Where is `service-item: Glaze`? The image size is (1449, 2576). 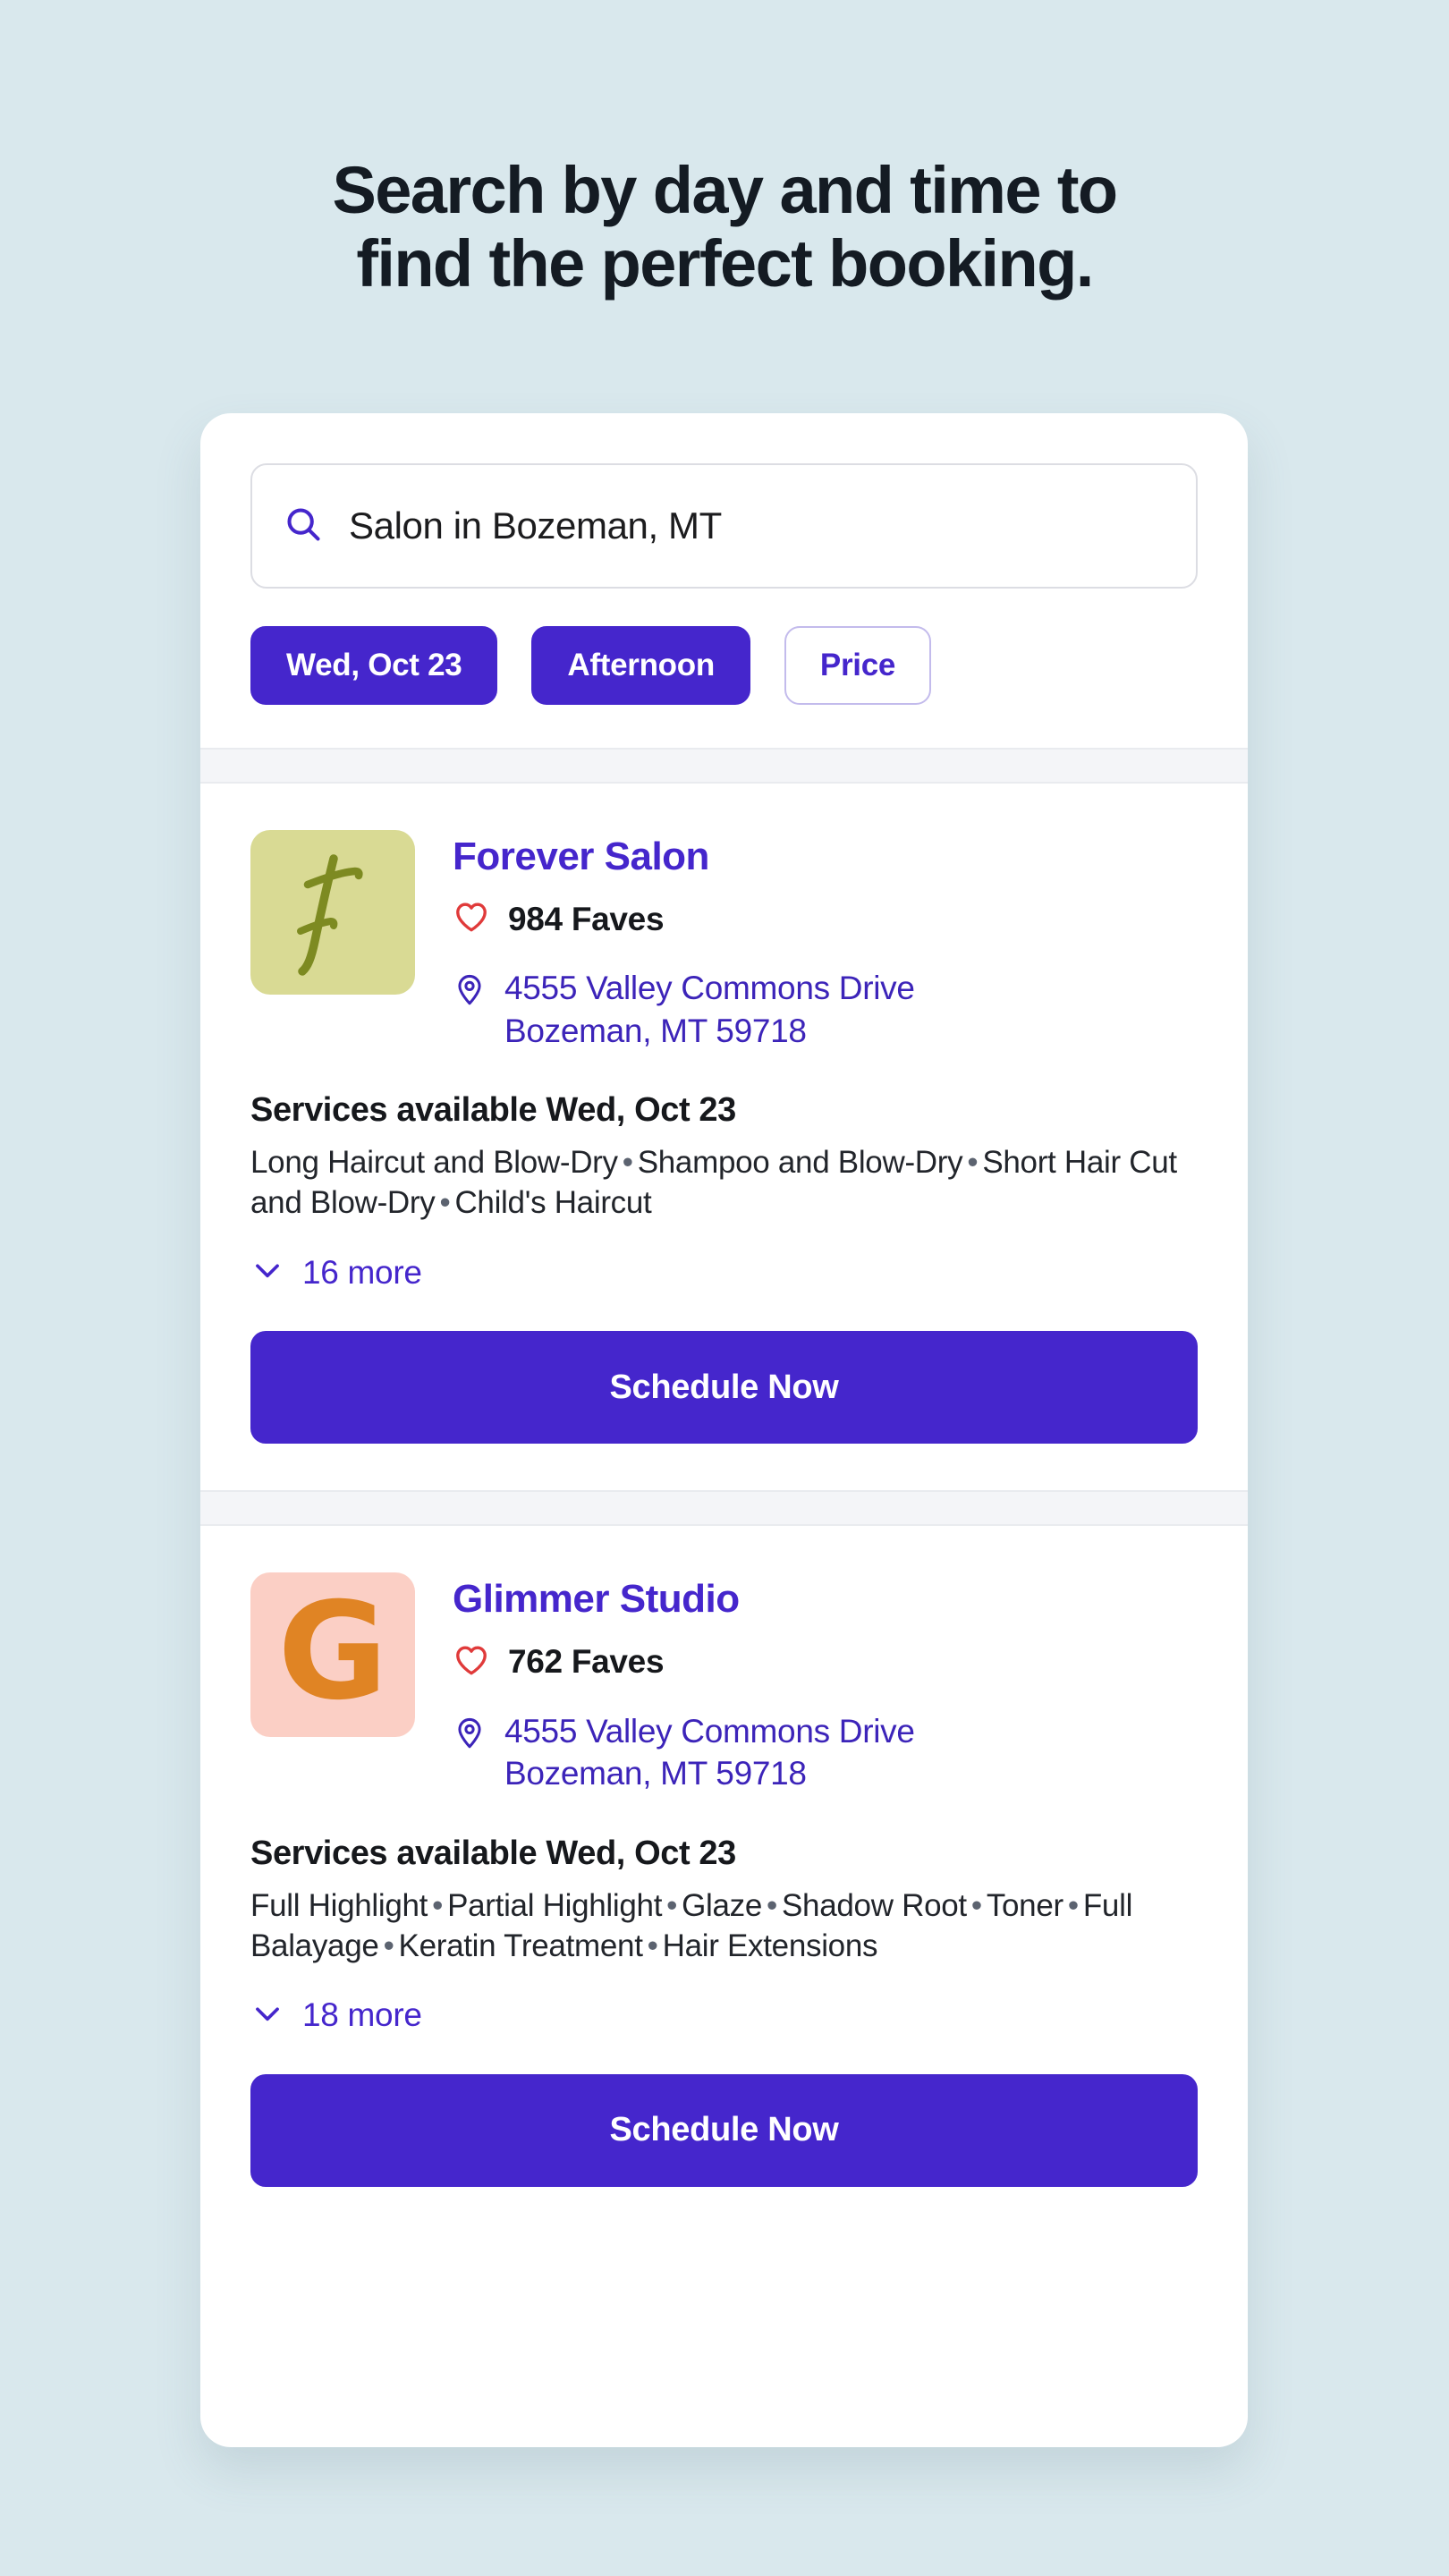 service-item: Glaze is located at coordinates (722, 1905).